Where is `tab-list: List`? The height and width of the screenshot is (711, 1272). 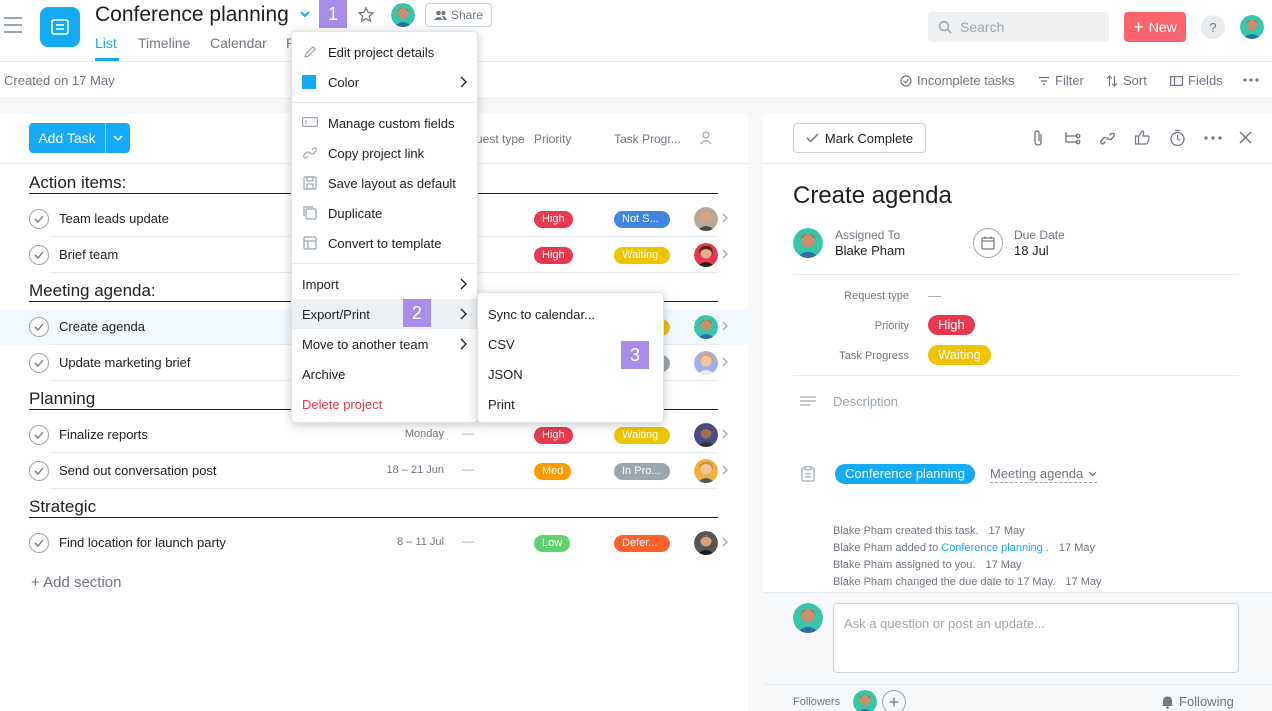 tab-list: List is located at coordinates (106, 43).